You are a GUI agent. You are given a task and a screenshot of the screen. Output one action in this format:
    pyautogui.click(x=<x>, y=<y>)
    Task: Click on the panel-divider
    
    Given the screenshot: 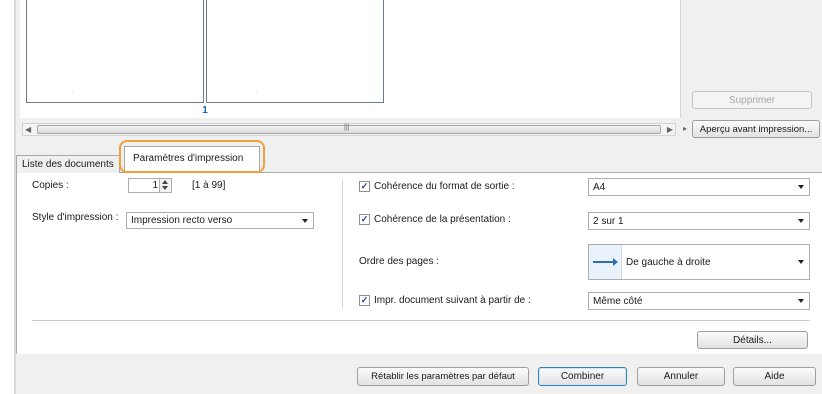 What is the action you would take?
    pyautogui.click(x=421, y=320)
    